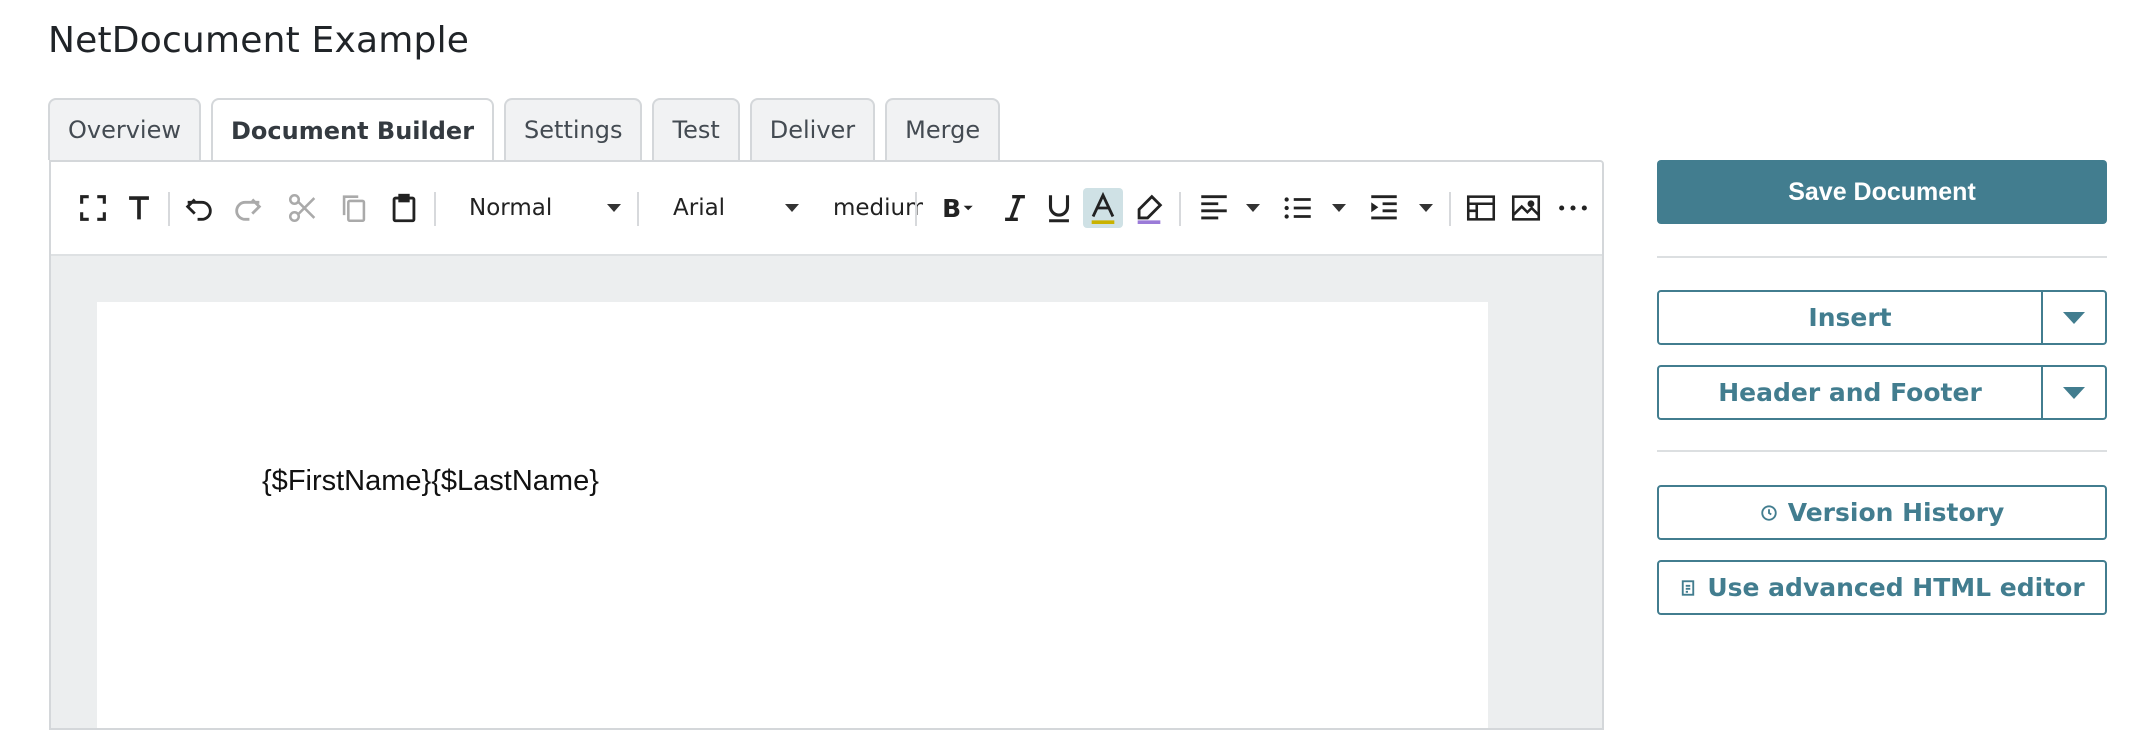  I want to click on font-size-select: medium, so click(878, 208).